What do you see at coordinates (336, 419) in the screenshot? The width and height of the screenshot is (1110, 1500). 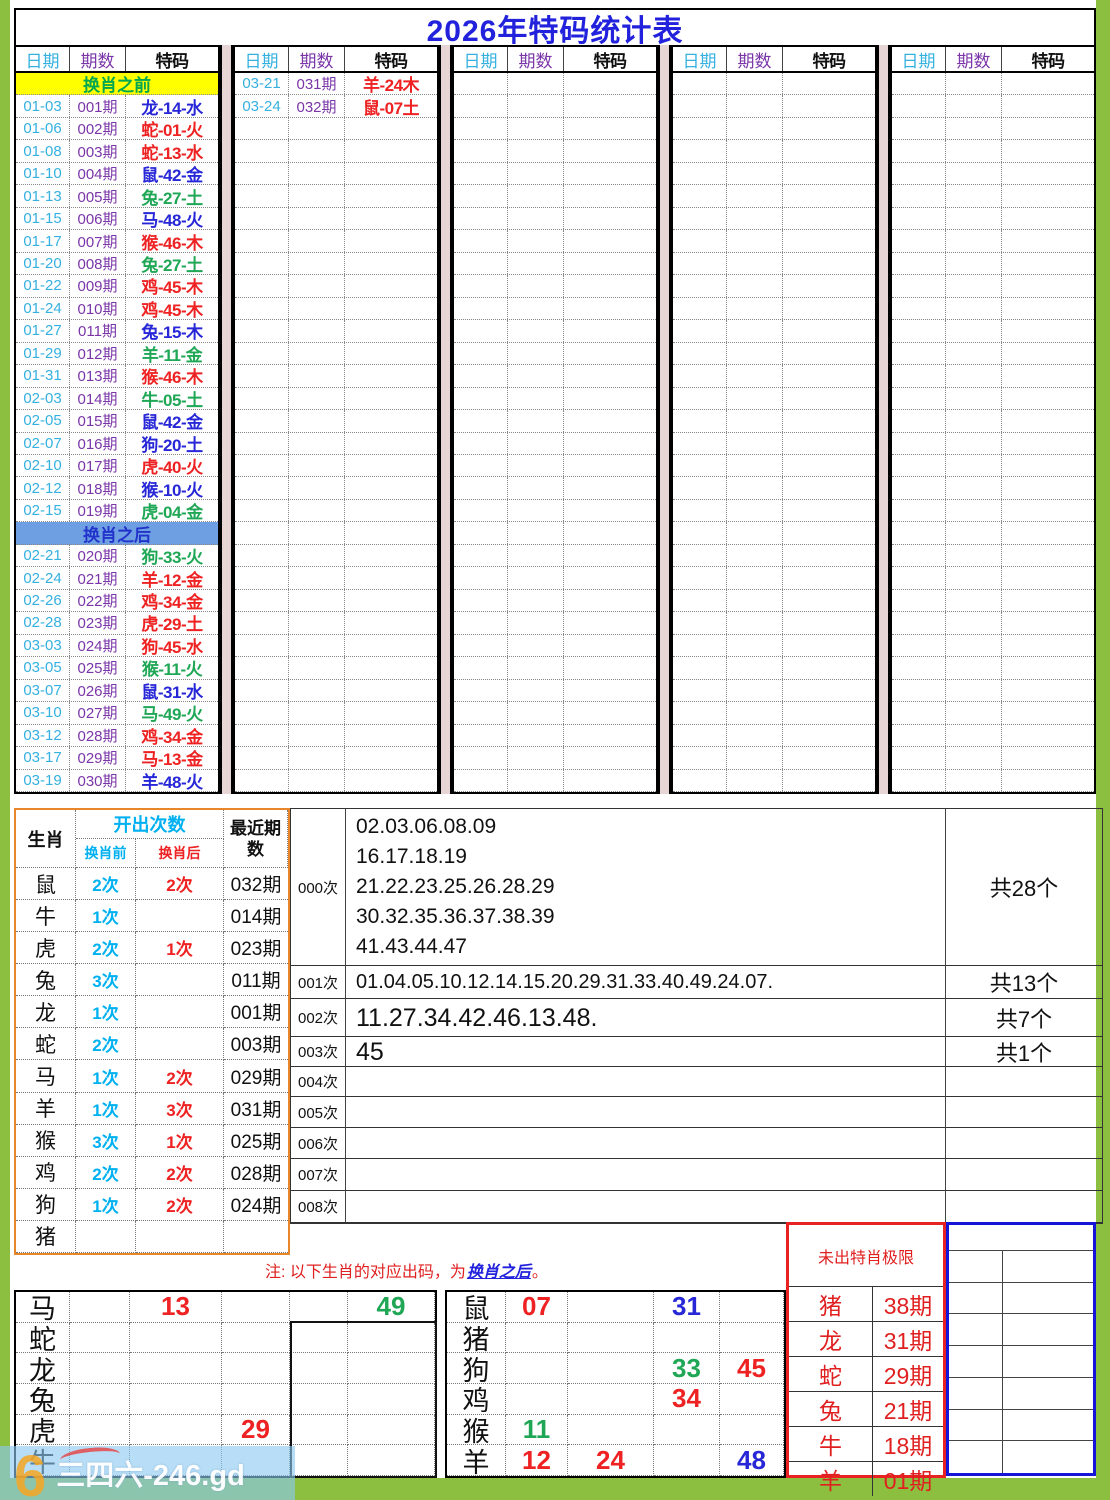 I see `main-table-group-2: 日期 期数 特码 03-21 031期 羊-24木 03-24 032期 鼠-07土` at bounding box center [336, 419].